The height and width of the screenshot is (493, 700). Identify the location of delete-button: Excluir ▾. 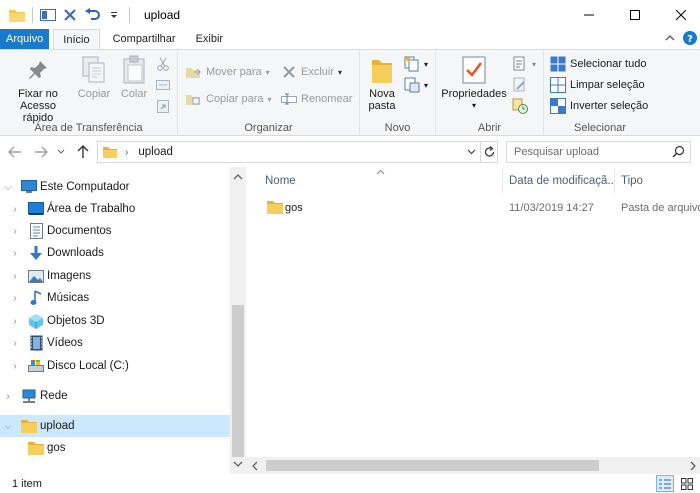
(311, 72).